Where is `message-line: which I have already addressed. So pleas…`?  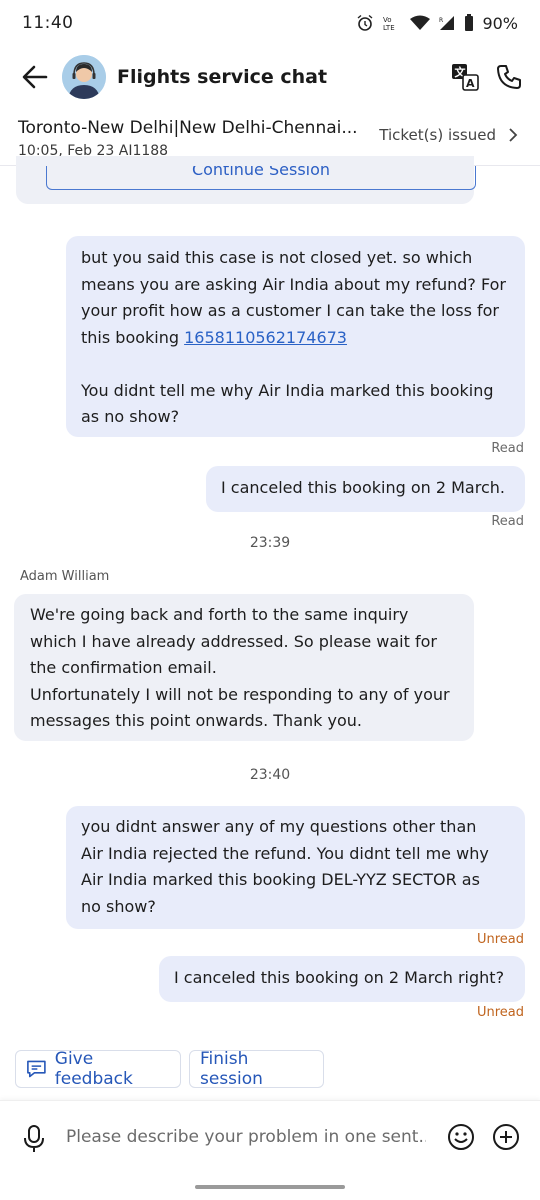 message-line: which I have already addressed. So pleas… is located at coordinates (233, 641).